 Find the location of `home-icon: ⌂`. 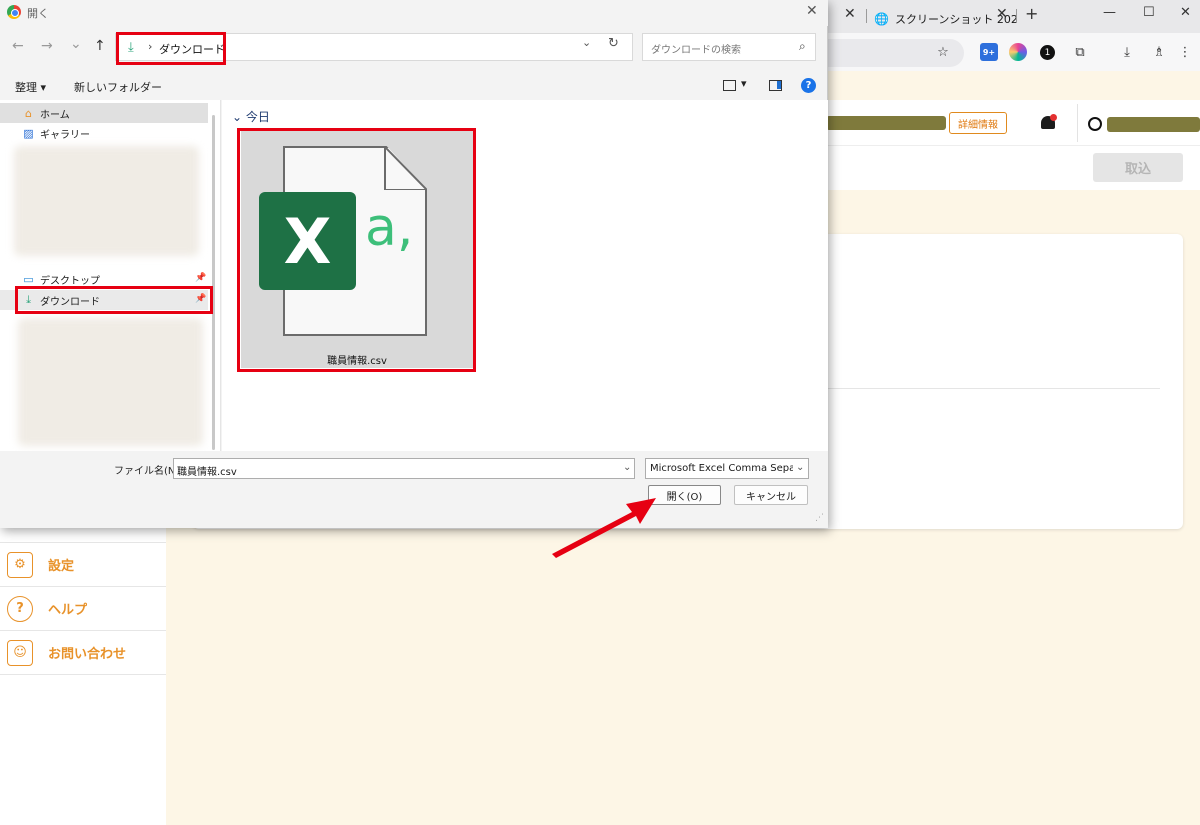

home-icon: ⌂ is located at coordinates (28, 113).